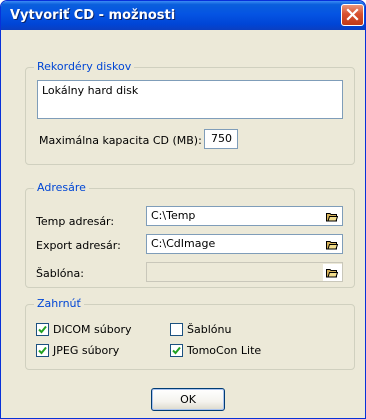 Image resolution: width=366 pixels, height=419 pixels. I want to click on ok-button: OK, so click(188, 399).